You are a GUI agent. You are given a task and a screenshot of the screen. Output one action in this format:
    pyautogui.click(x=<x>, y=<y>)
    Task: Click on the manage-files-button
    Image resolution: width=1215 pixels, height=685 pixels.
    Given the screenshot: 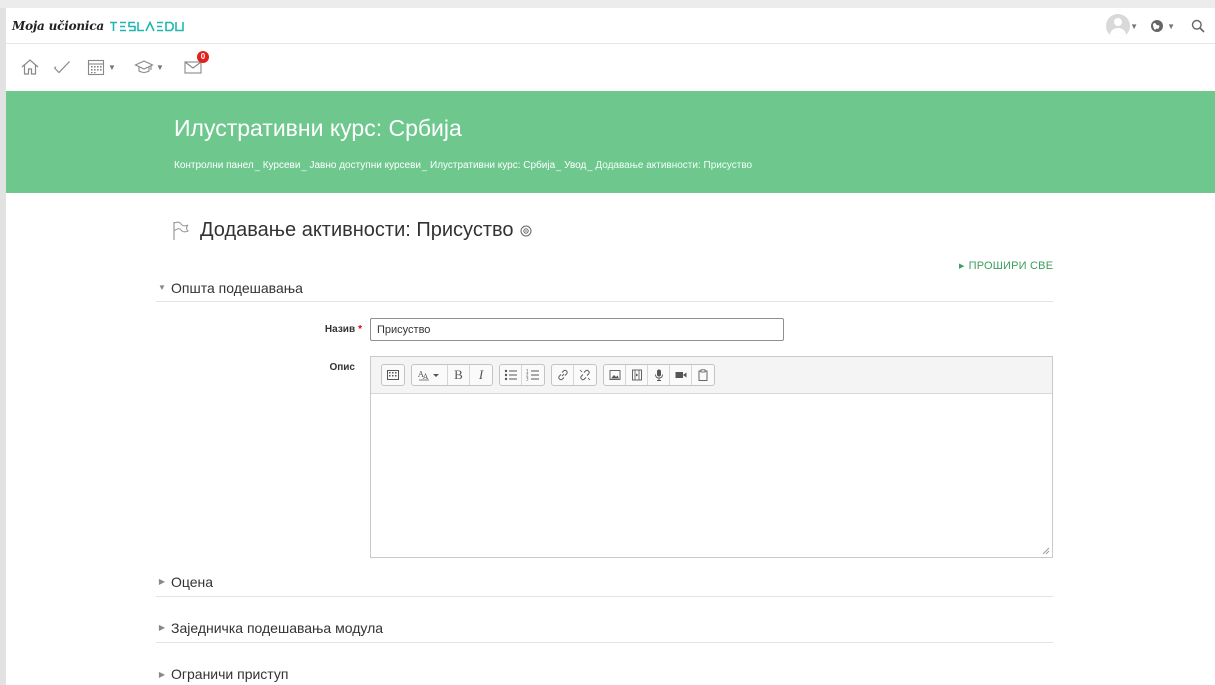 What is the action you would take?
    pyautogui.click(x=703, y=375)
    